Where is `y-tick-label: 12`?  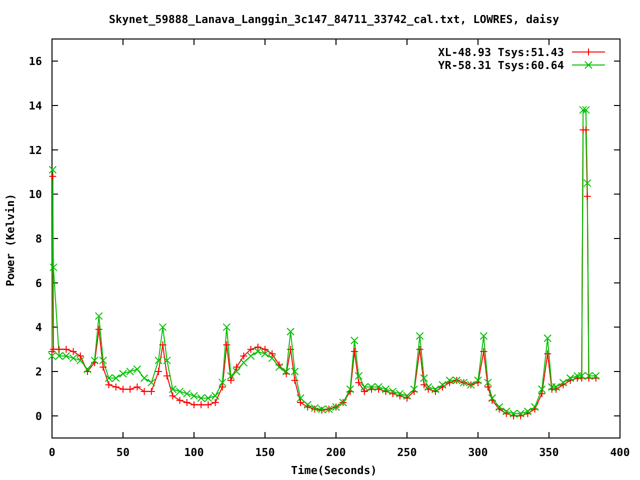
y-tick-label: 12 is located at coordinates (35, 150).